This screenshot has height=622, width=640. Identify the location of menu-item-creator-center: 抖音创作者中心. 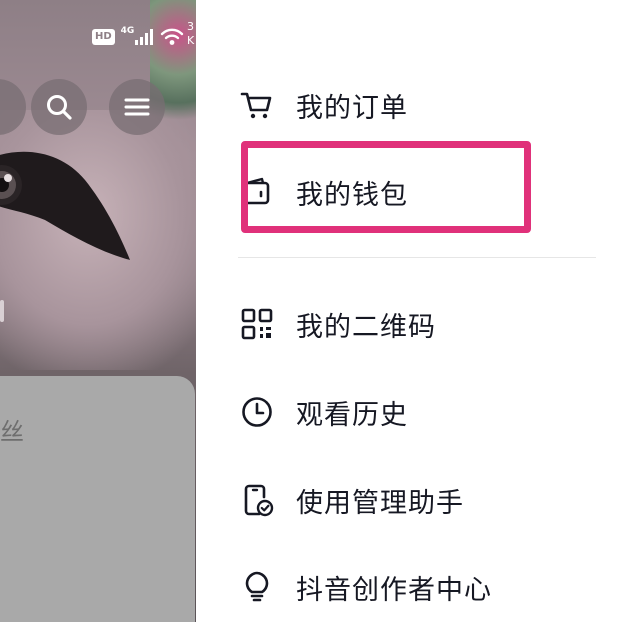
(420, 587).